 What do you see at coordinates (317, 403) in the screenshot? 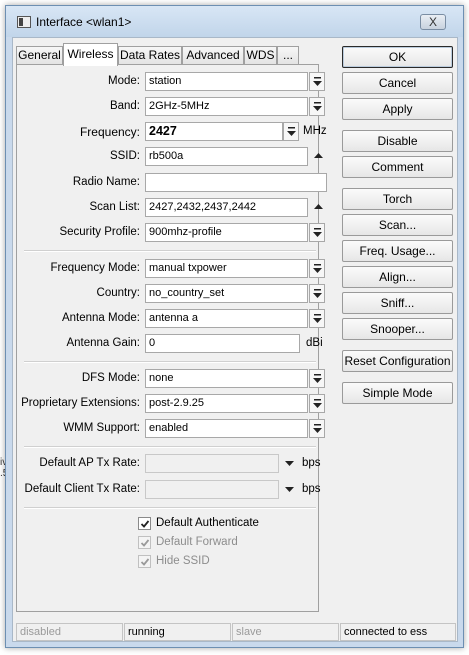
I see `proprietary-extensions-dropdown-button` at bounding box center [317, 403].